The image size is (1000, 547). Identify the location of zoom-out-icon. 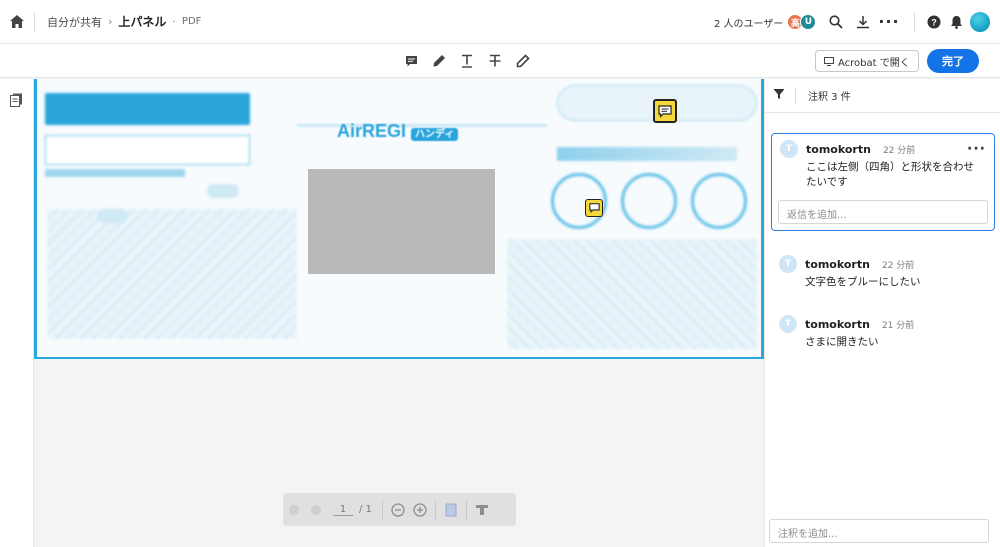
(398, 510).